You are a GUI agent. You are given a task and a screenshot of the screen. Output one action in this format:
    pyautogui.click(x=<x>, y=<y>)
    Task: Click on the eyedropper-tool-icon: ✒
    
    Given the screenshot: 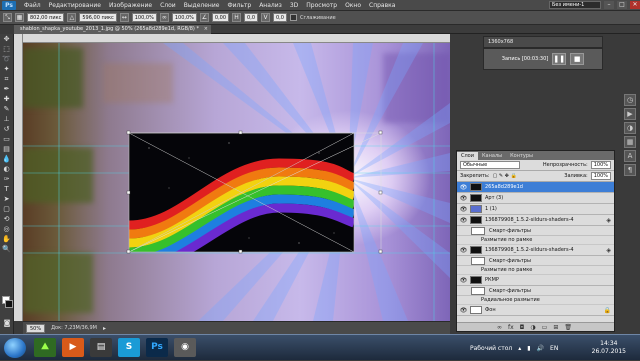 What is the action you would take?
    pyautogui.click(x=7, y=89)
    